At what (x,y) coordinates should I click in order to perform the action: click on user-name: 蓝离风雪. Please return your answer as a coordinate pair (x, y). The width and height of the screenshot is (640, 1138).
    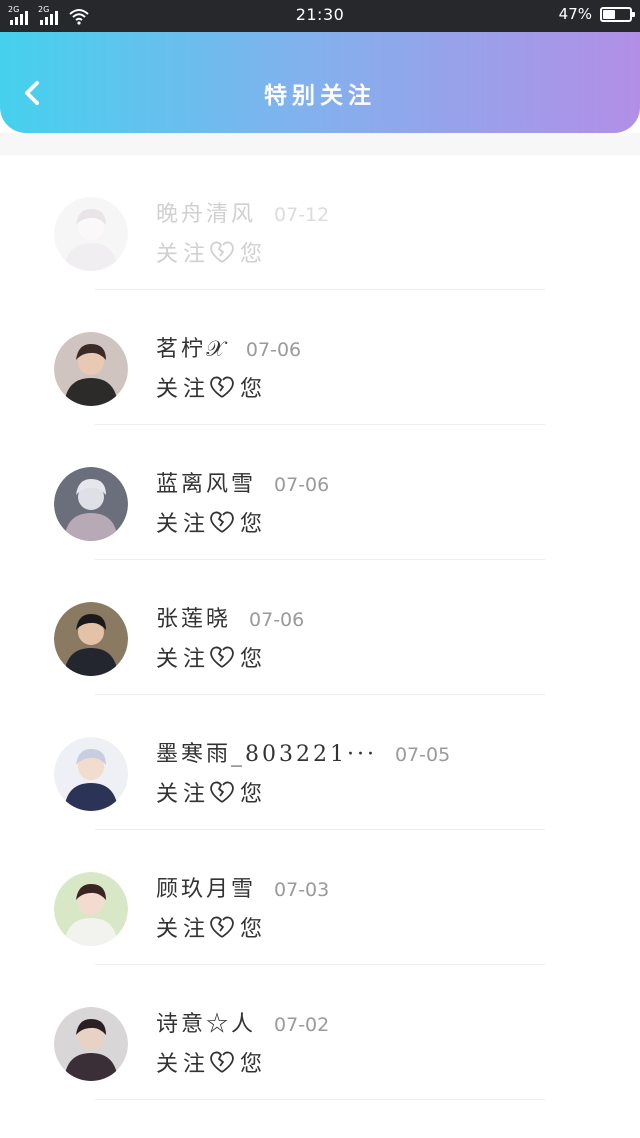
    Looking at the image, I should click on (206, 484).